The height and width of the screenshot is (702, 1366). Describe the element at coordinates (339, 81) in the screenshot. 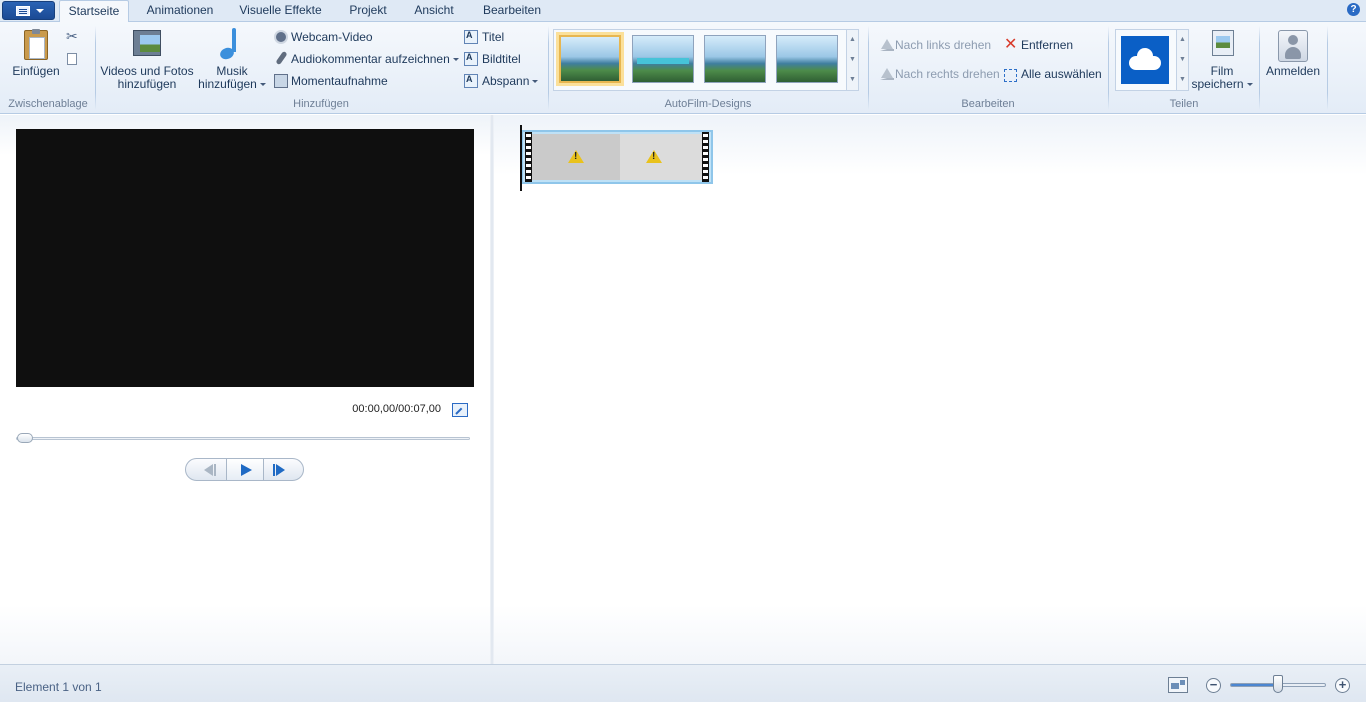

I see `snapshot-button: Momentaufnahme` at that location.